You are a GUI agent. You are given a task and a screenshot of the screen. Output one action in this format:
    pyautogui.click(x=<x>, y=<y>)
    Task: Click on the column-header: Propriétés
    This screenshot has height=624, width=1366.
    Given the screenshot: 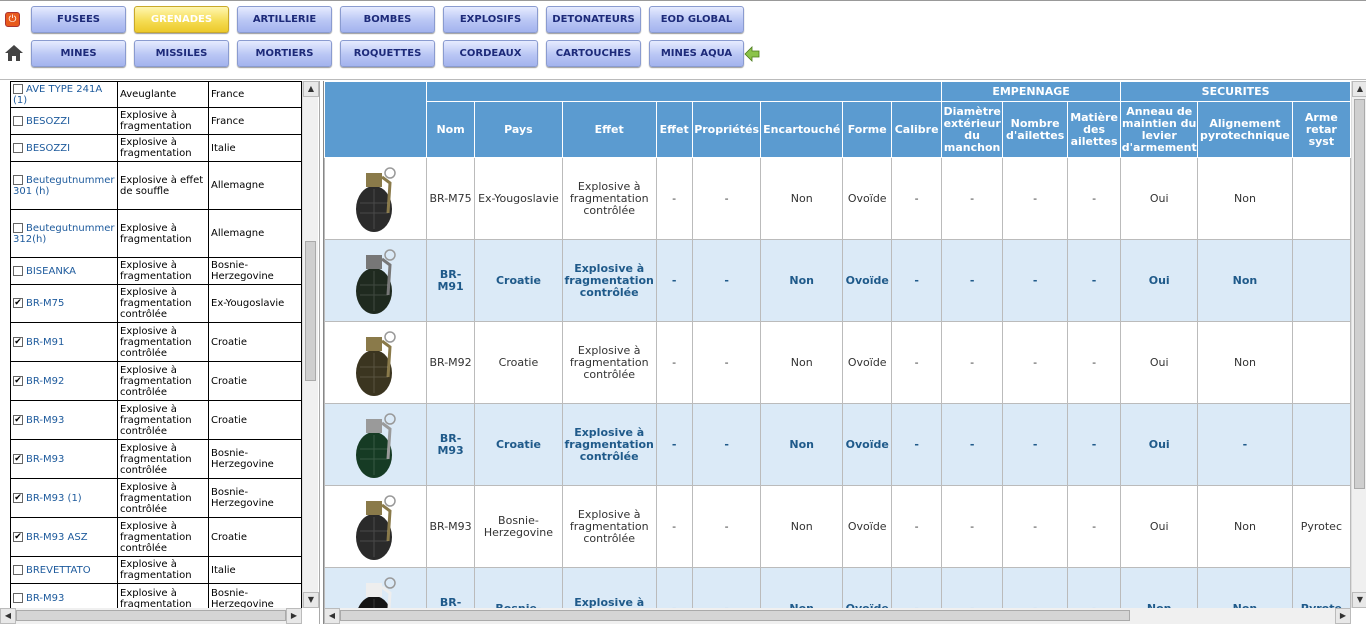 What is the action you would take?
    pyautogui.click(x=726, y=129)
    